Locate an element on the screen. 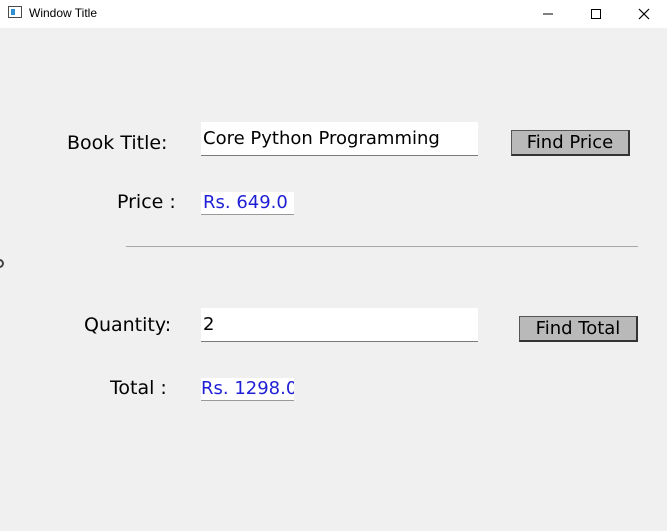 This screenshot has width=667, height=531. maximize-icon is located at coordinates (596, 14).